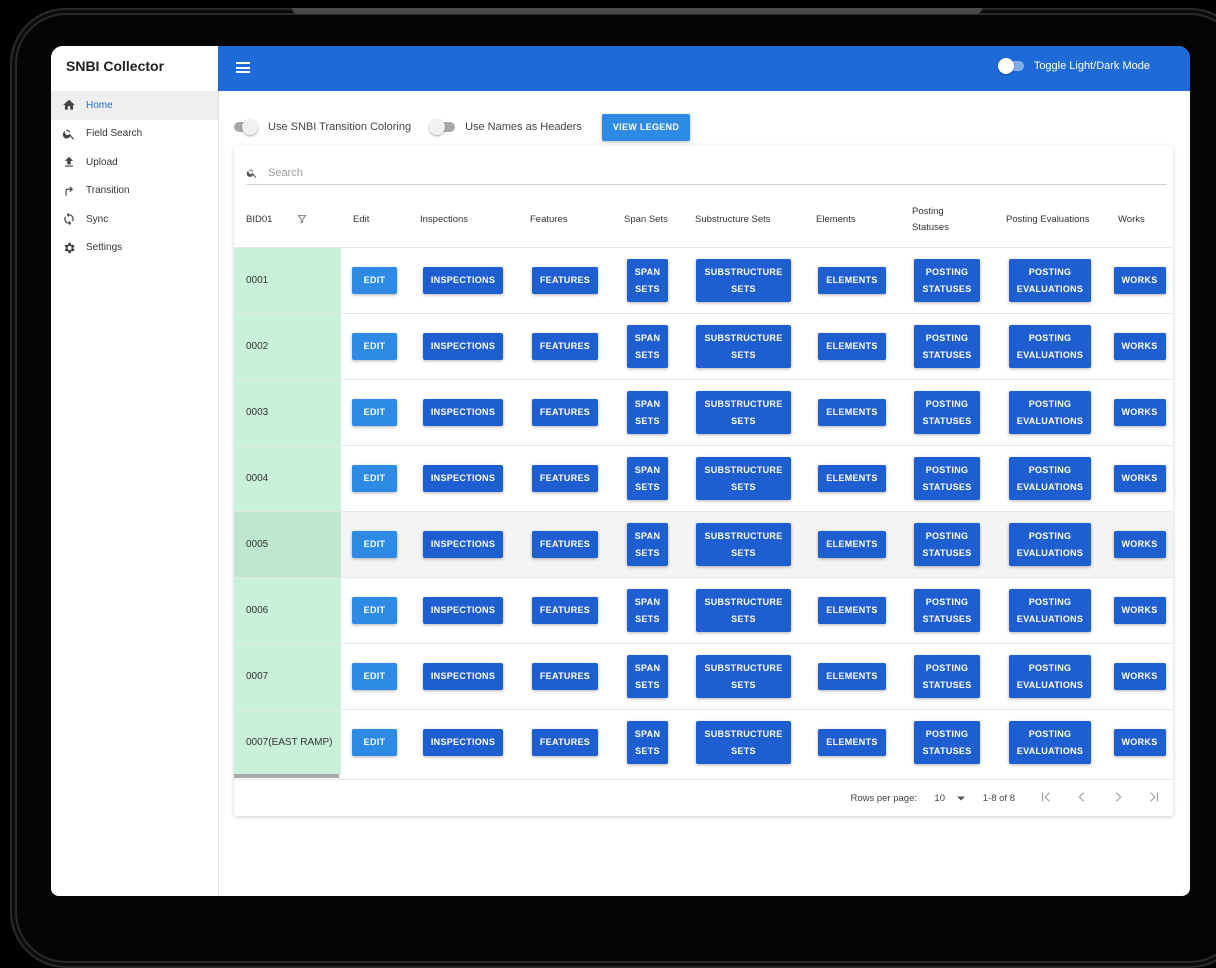 The width and height of the screenshot is (1216, 968). Describe the element at coordinates (99, 105) in the screenshot. I see `sidebar-item-label: Home` at that location.